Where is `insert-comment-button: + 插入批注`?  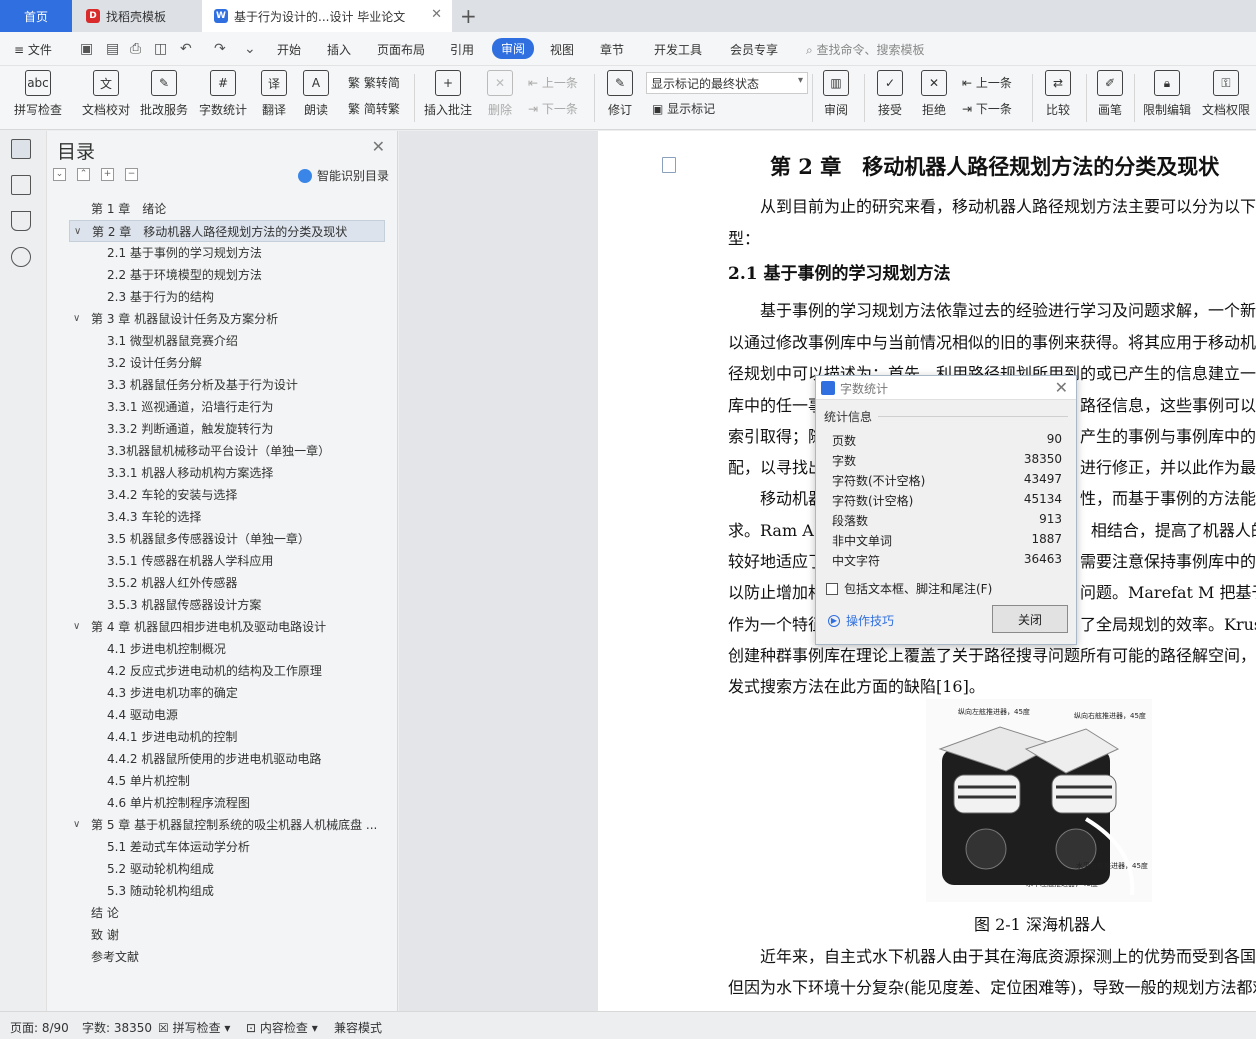
insert-comment-button: + 插入批注 is located at coordinates (448, 94).